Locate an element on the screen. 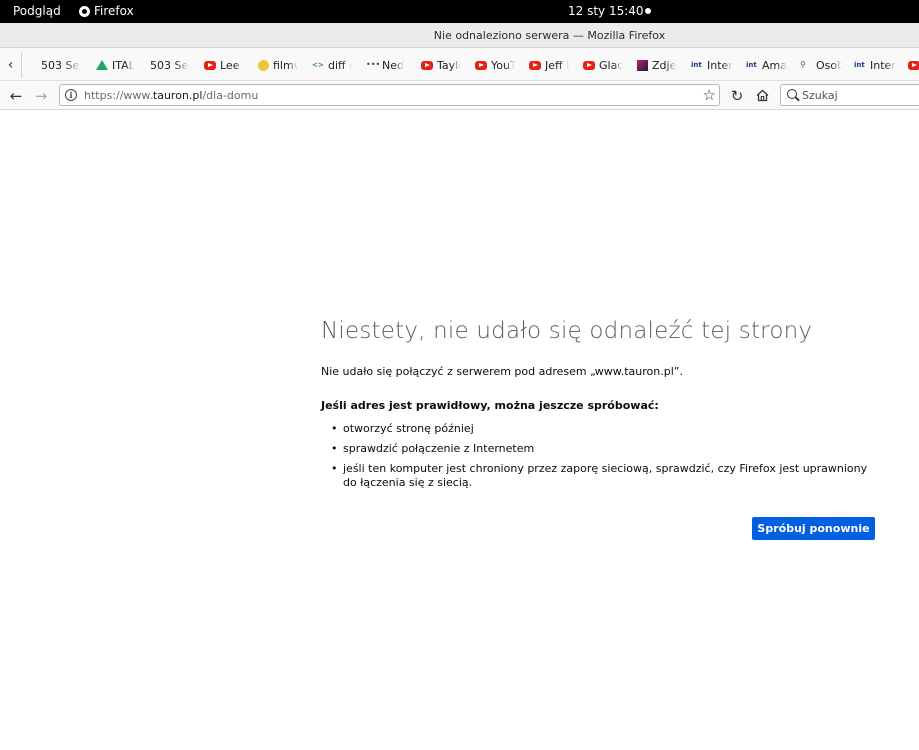 The height and width of the screenshot is (750, 919). bookmark-label: YouT is located at coordinates (503, 65).